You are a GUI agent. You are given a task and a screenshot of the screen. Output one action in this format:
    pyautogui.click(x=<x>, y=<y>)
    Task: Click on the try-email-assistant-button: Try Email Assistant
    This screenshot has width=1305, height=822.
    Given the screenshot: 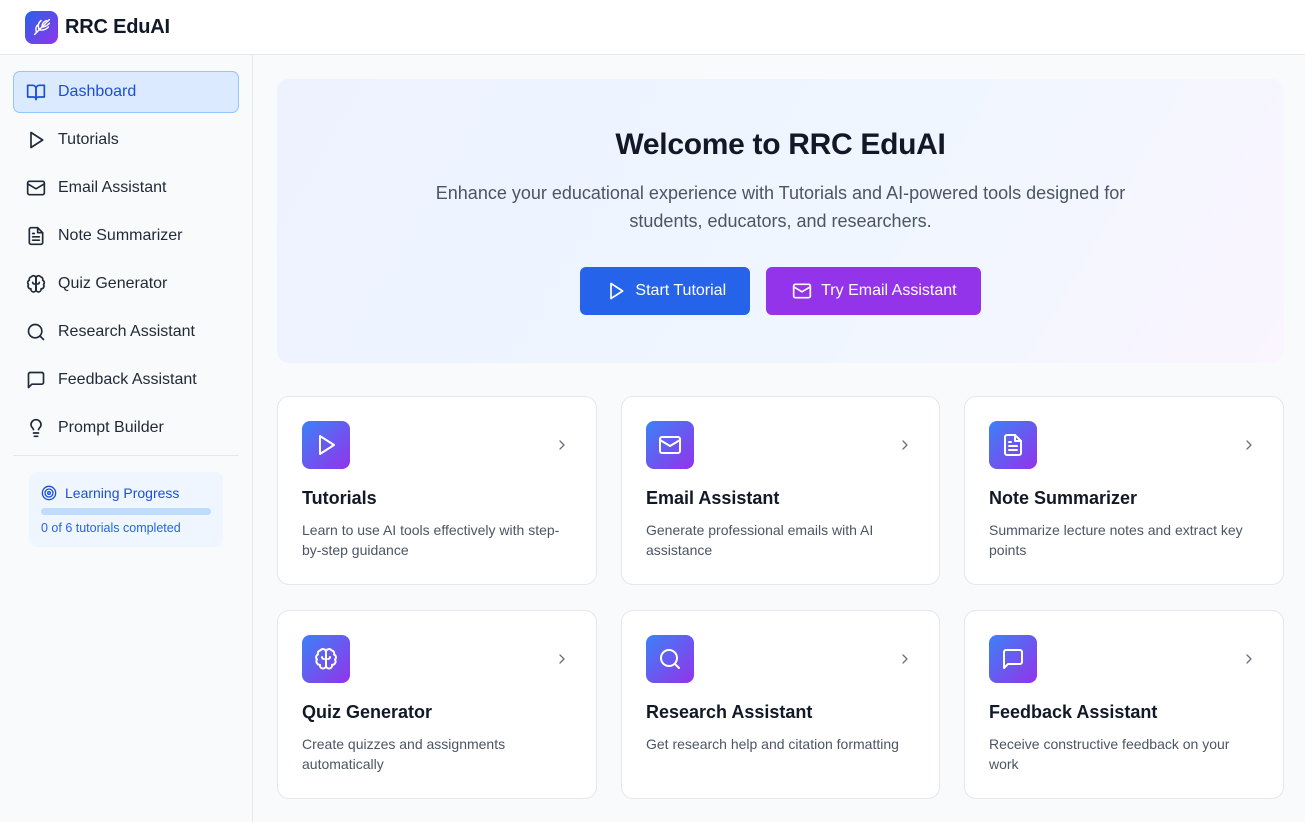 What is the action you would take?
    pyautogui.click(x=873, y=291)
    